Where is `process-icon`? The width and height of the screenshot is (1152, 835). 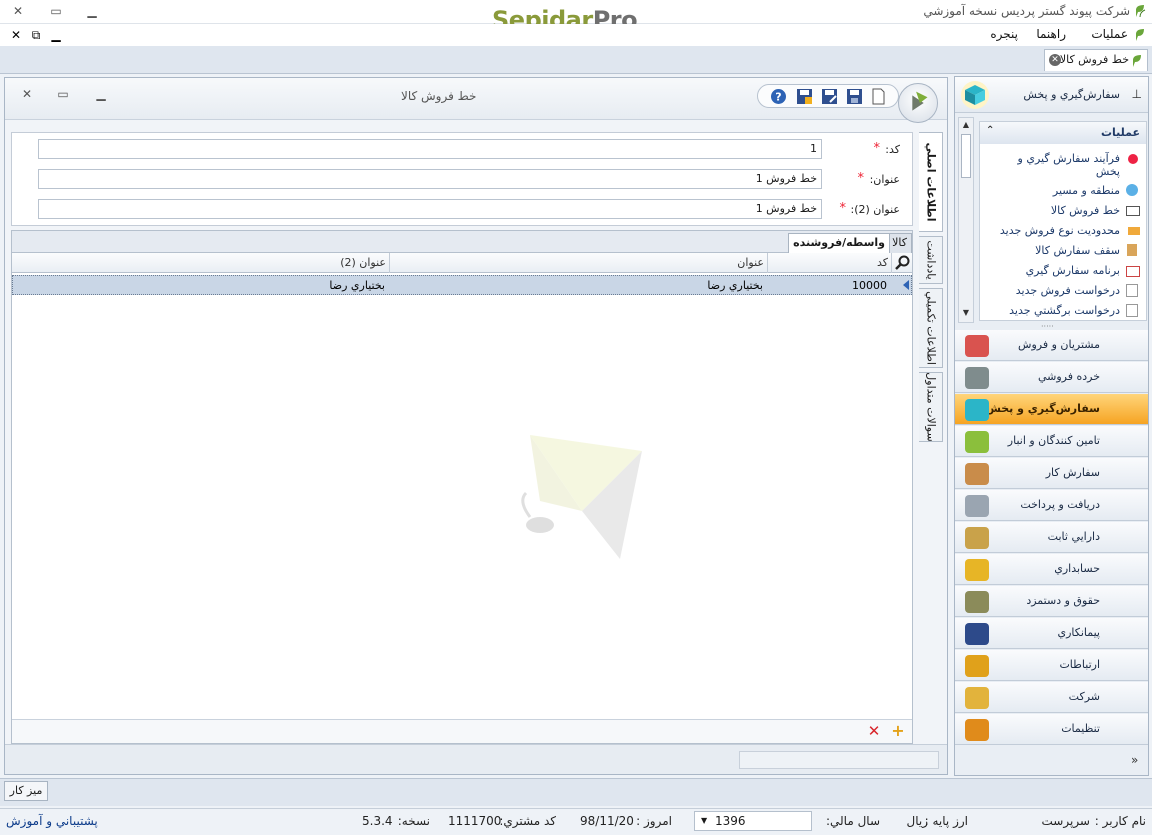 process-icon is located at coordinates (1133, 159).